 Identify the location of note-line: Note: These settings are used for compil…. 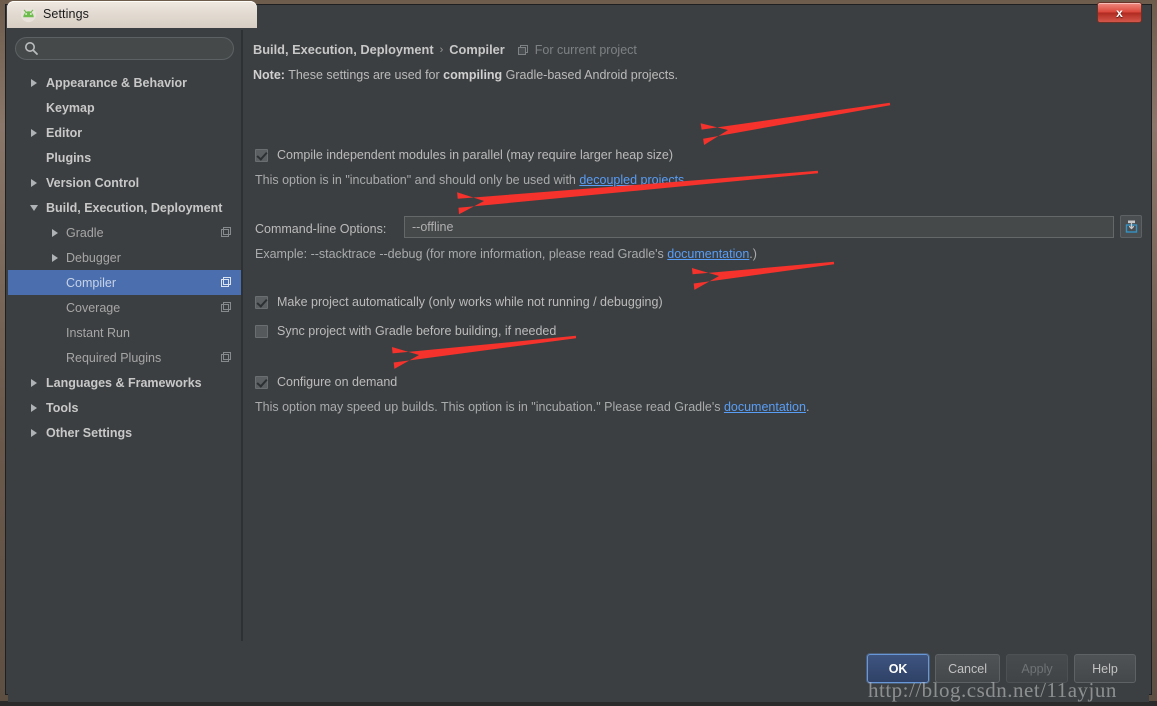
(465, 75).